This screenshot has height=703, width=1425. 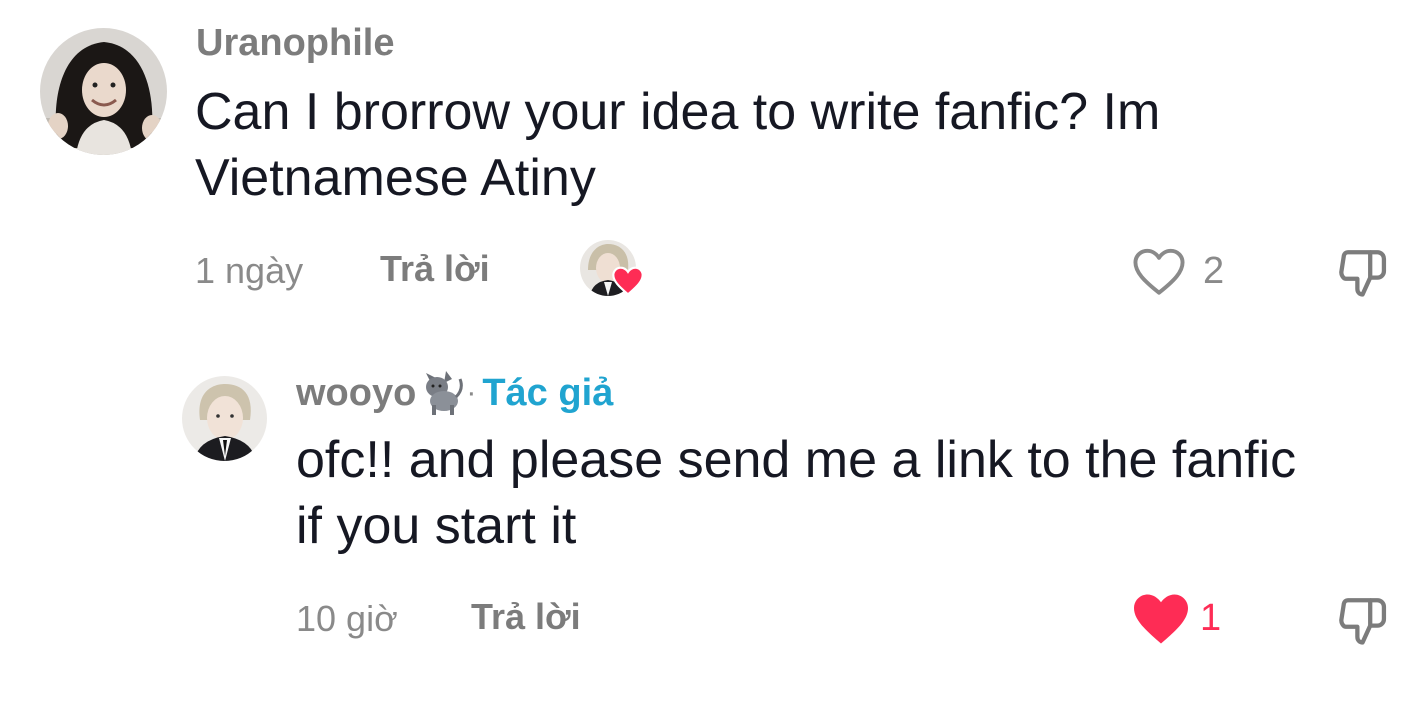 I want to click on like-count: 2, so click(x=1214, y=271).